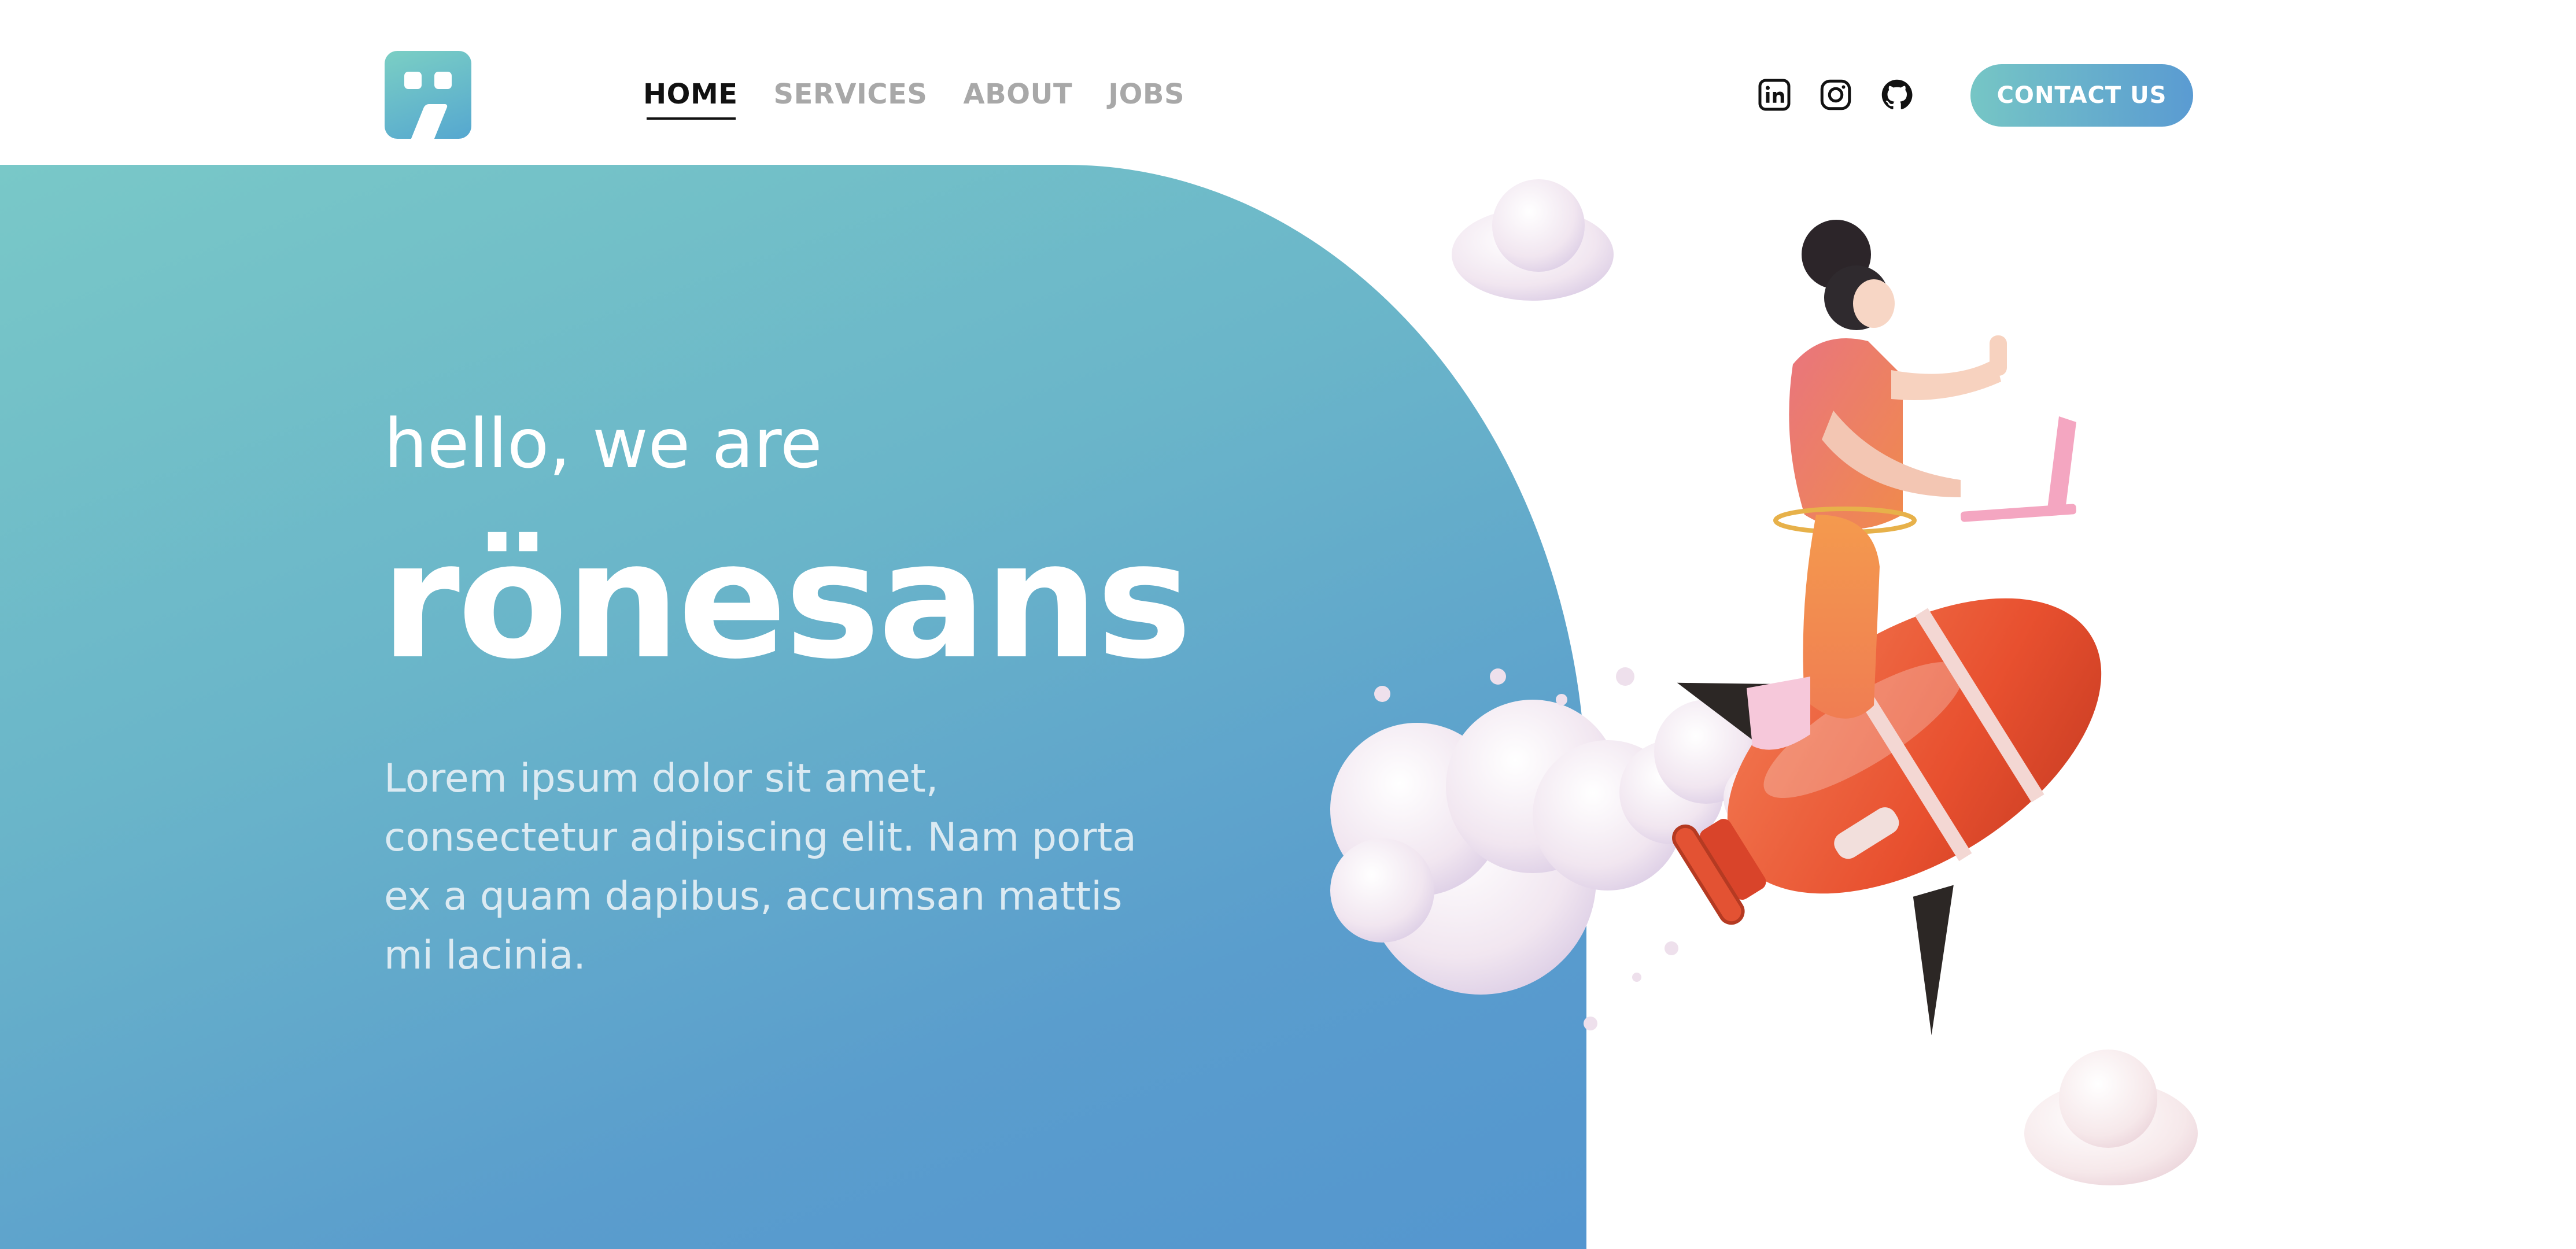 The image size is (2576, 1249). I want to click on hero-greeting: hello, we are, so click(603, 443).